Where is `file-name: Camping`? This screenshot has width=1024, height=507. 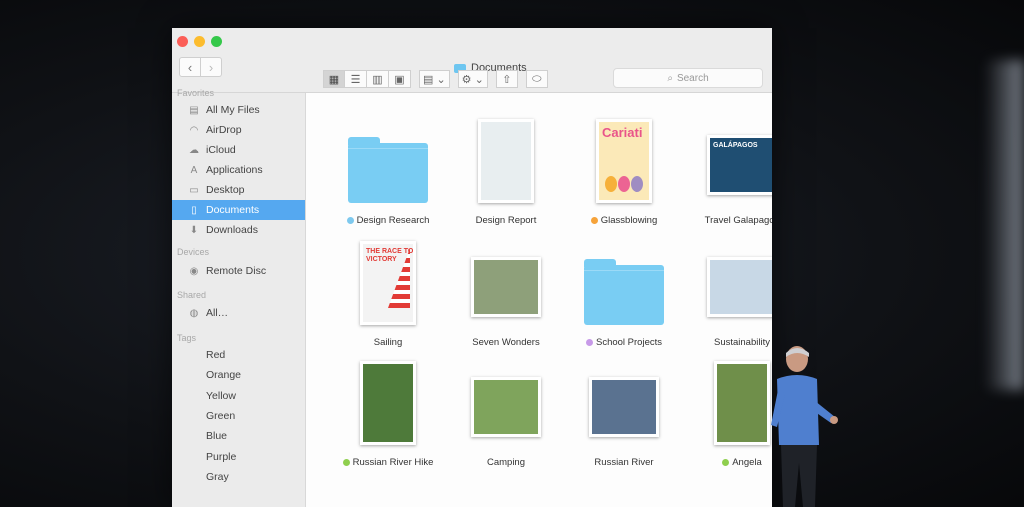 file-name: Camping is located at coordinates (506, 462).